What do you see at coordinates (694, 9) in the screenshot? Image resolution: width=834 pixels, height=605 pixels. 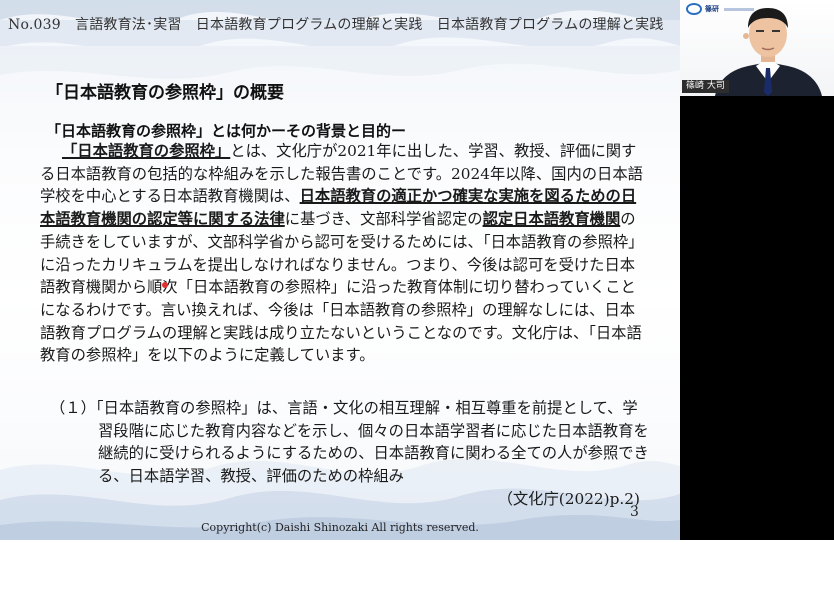 I see `logo-icon` at bounding box center [694, 9].